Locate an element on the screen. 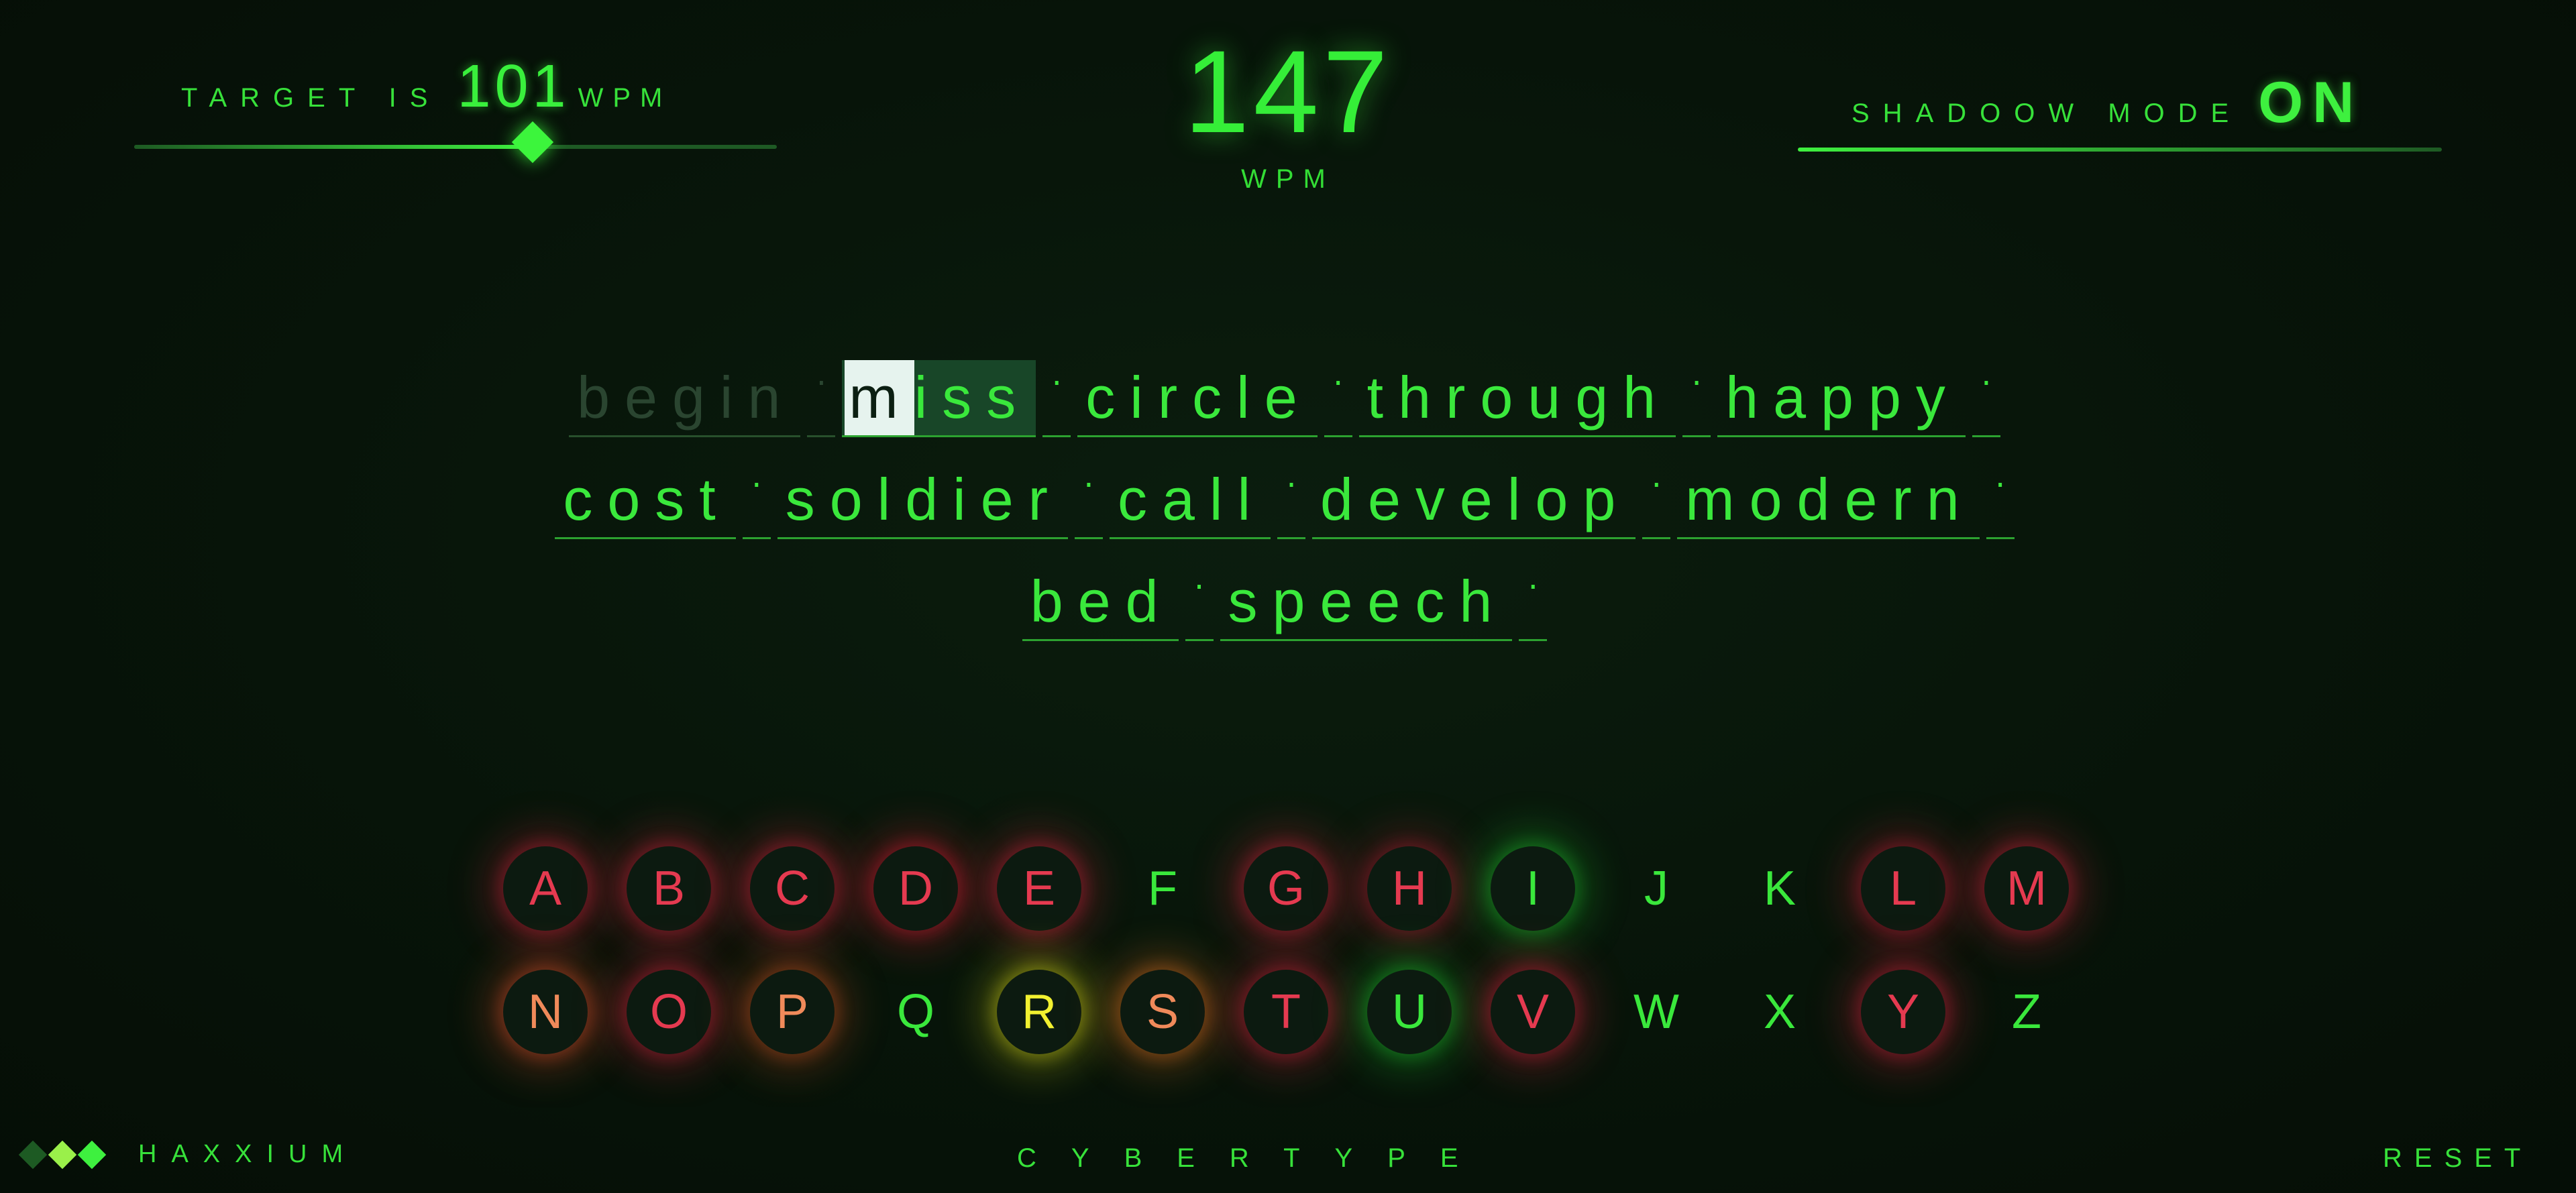  word: speech is located at coordinates (1366, 602).